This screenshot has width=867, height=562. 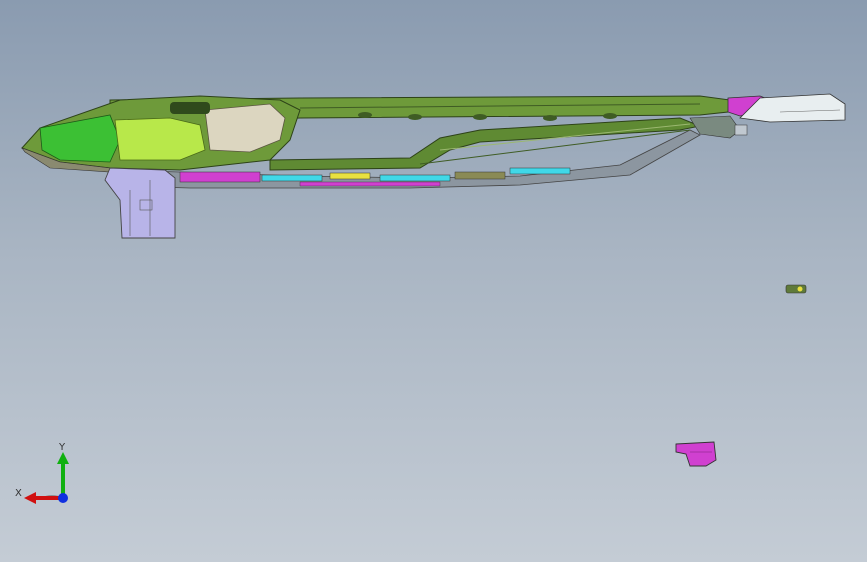 I want to click on lavender-bracket, so click(x=140, y=203).